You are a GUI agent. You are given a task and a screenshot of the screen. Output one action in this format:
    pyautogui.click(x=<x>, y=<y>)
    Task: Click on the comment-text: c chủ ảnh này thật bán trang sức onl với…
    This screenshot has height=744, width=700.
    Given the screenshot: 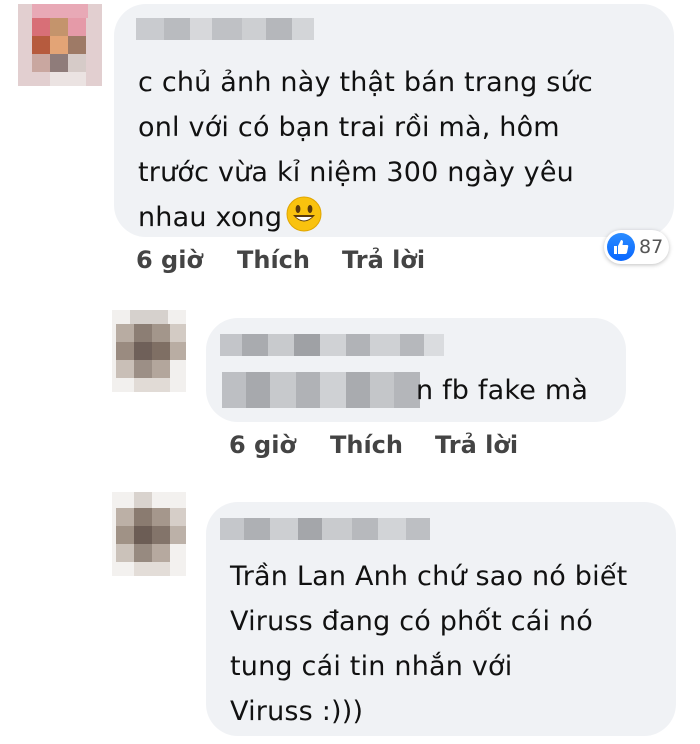 What is the action you would take?
    pyautogui.click(x=365, y=150)
    